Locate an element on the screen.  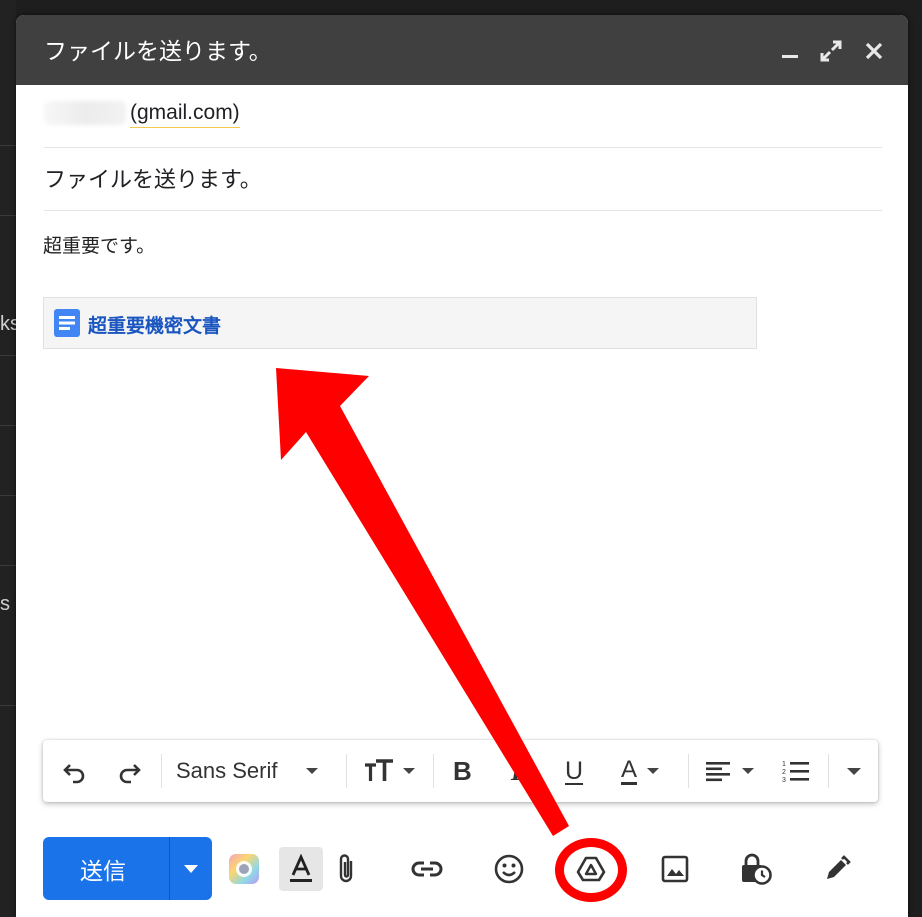
close-button is located at coordinates (874, 51).